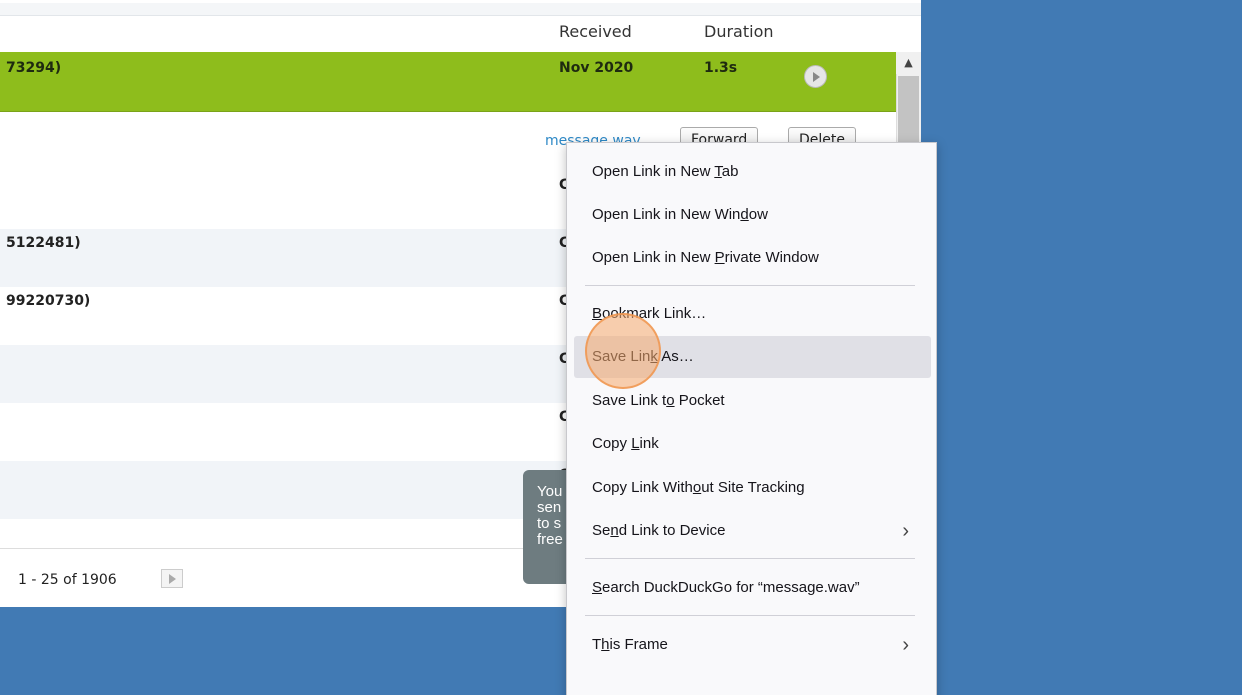 The image size is (1242, 695). What do you see at coordinates (721, 68) in the screenshot?
I see `duration-value: 1.3s` at bounding box center [721, 68].